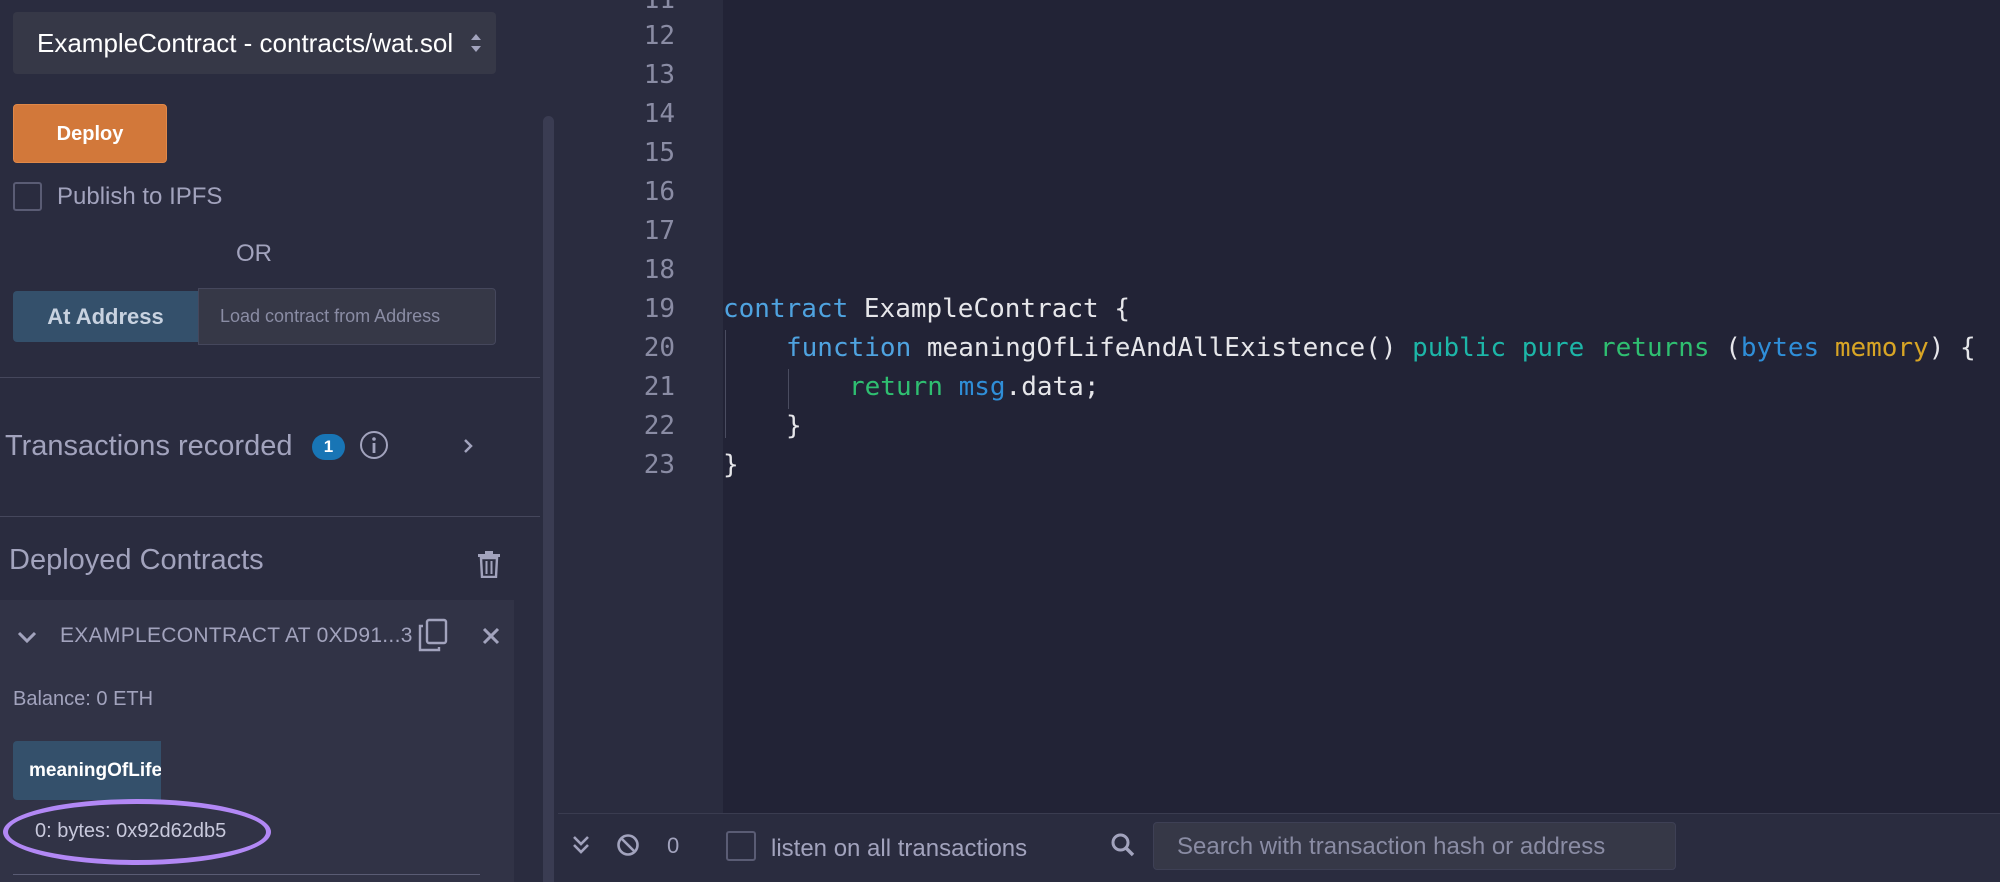  What do you see at coordinates (87, 770) in the screenshot?
I see `function-call-button: meaningOfLife` at bounding box center [87, 770].